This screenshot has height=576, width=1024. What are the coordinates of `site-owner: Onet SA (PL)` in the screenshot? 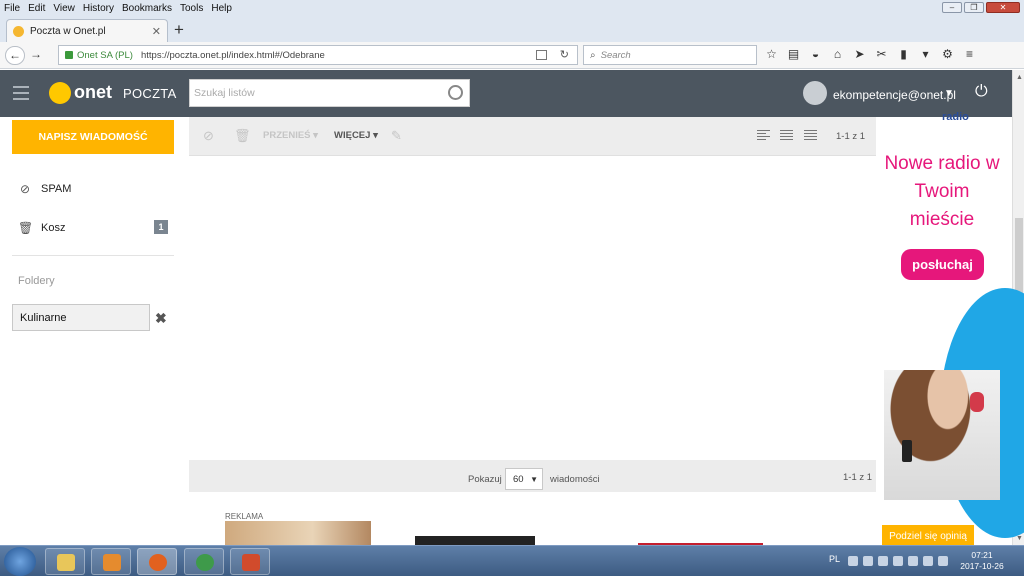 It's located at (105, 55).